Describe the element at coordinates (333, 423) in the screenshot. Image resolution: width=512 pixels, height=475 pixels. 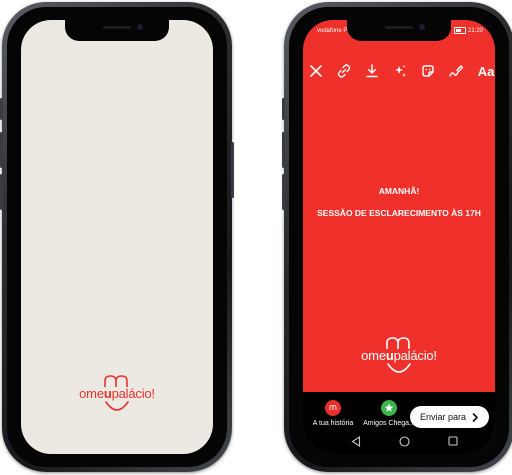
I see `your-story-label: A tua história` at that location.